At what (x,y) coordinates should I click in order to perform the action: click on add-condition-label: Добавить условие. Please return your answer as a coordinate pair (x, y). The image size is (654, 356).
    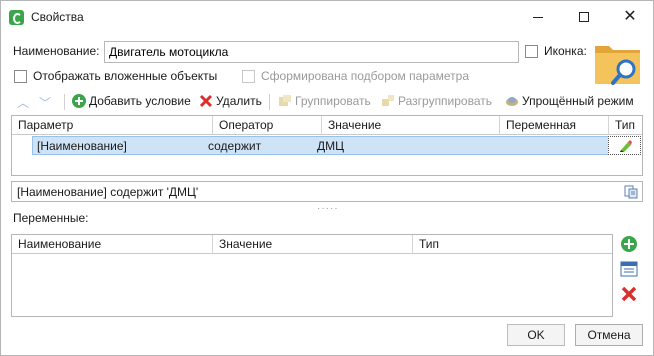
    Looking at the image, I should click on (140, 101).